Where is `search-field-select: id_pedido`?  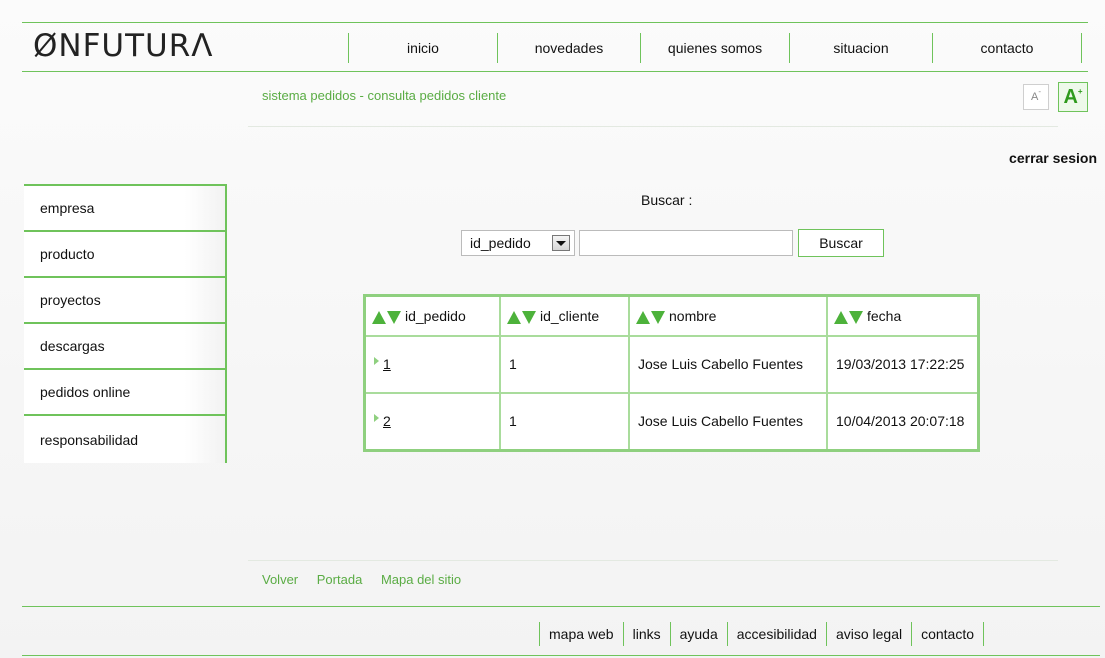 search-field-select: id_pedido is located at coordinates (518, 243).